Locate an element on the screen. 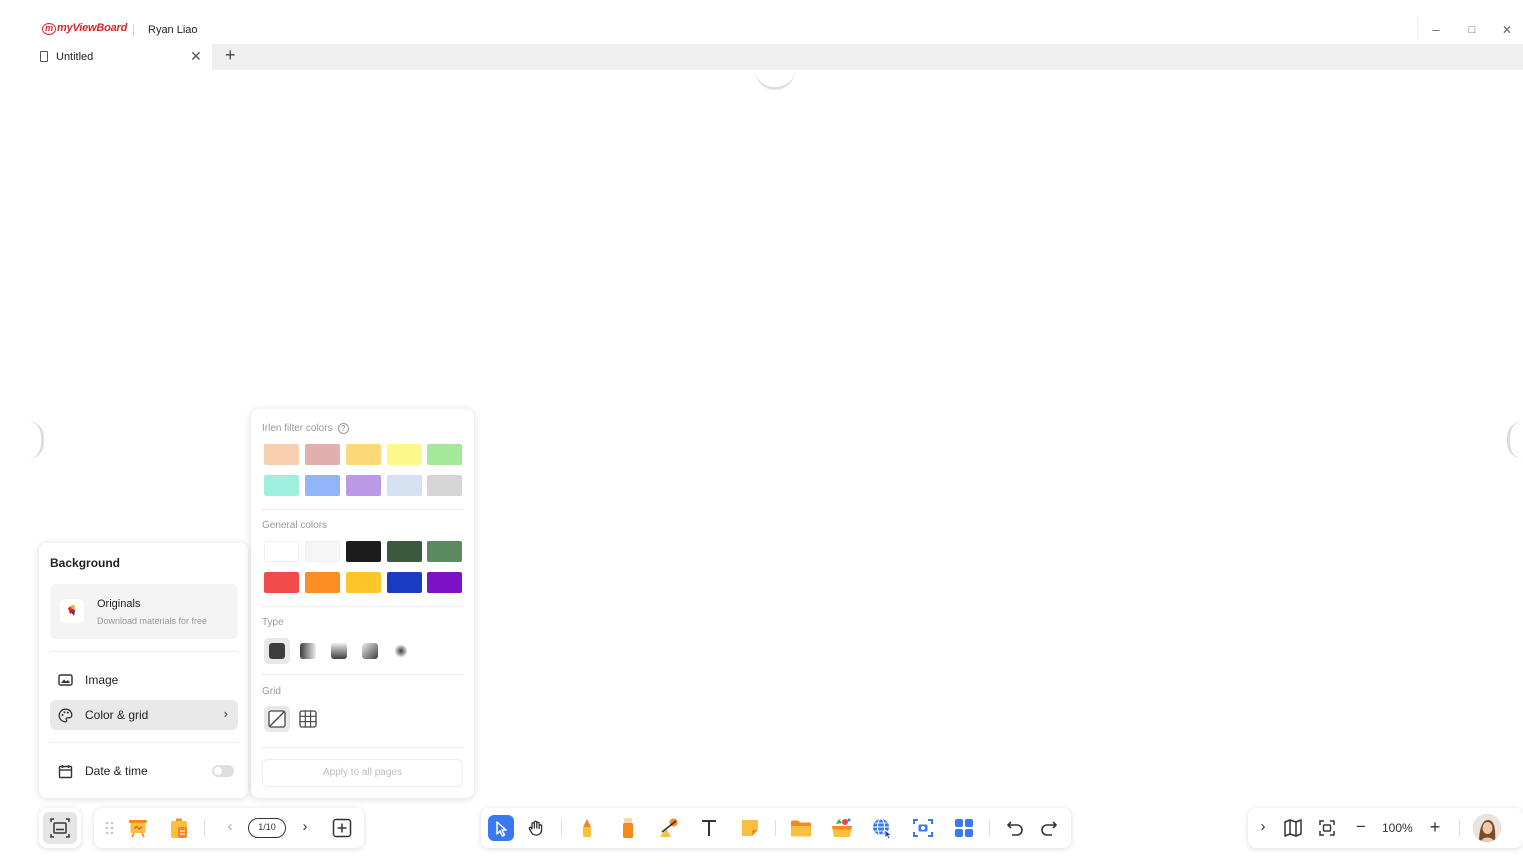  tab-untitled: Untitled ✕ is located at coordinates (122, 57).